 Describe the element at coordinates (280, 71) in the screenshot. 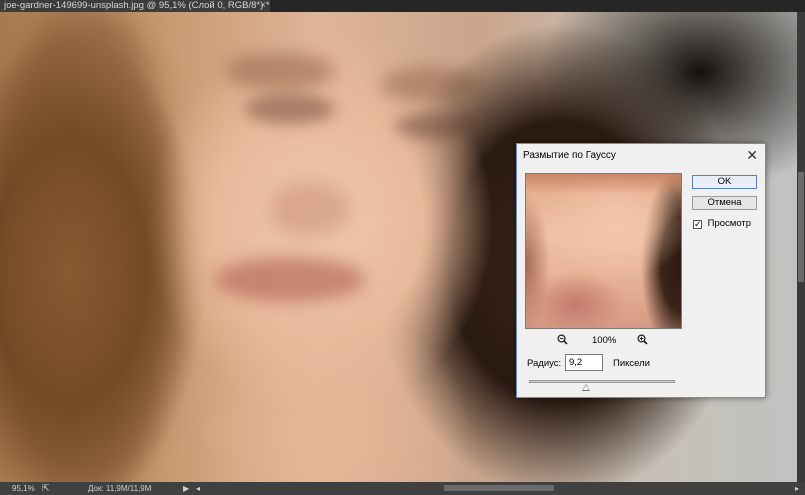

I see `photo-left-brow` at that location.